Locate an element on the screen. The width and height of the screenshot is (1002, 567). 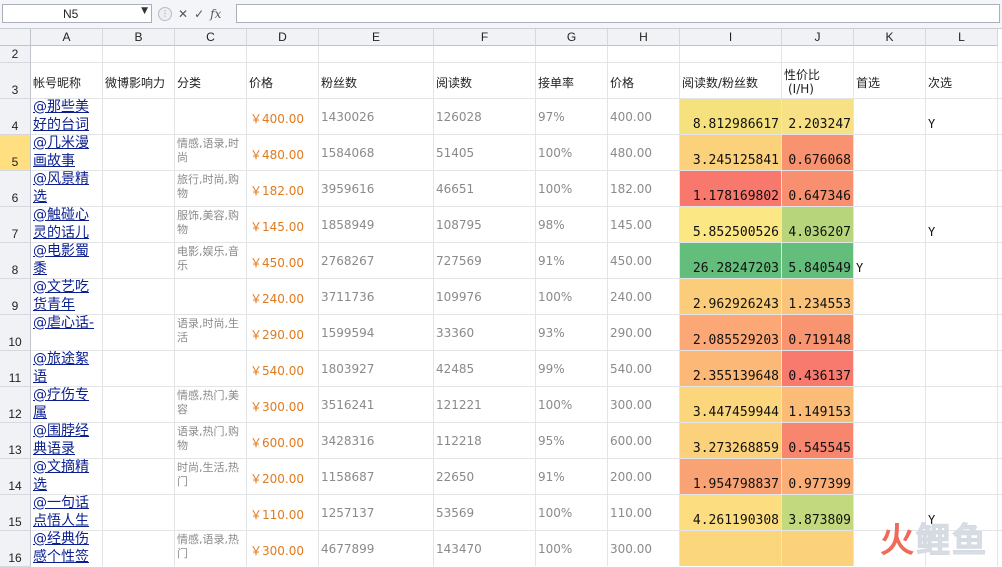
row-header-16: 16 is located at coordinates (15, 549).